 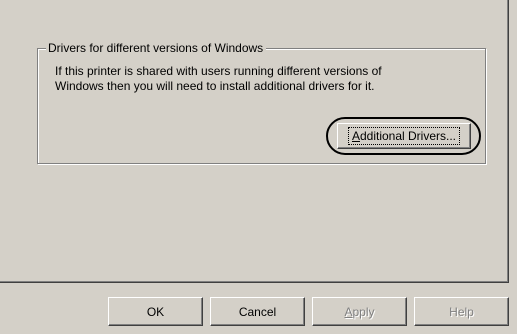 I want to click on apply-label: pply, so click(x=363, y=311).